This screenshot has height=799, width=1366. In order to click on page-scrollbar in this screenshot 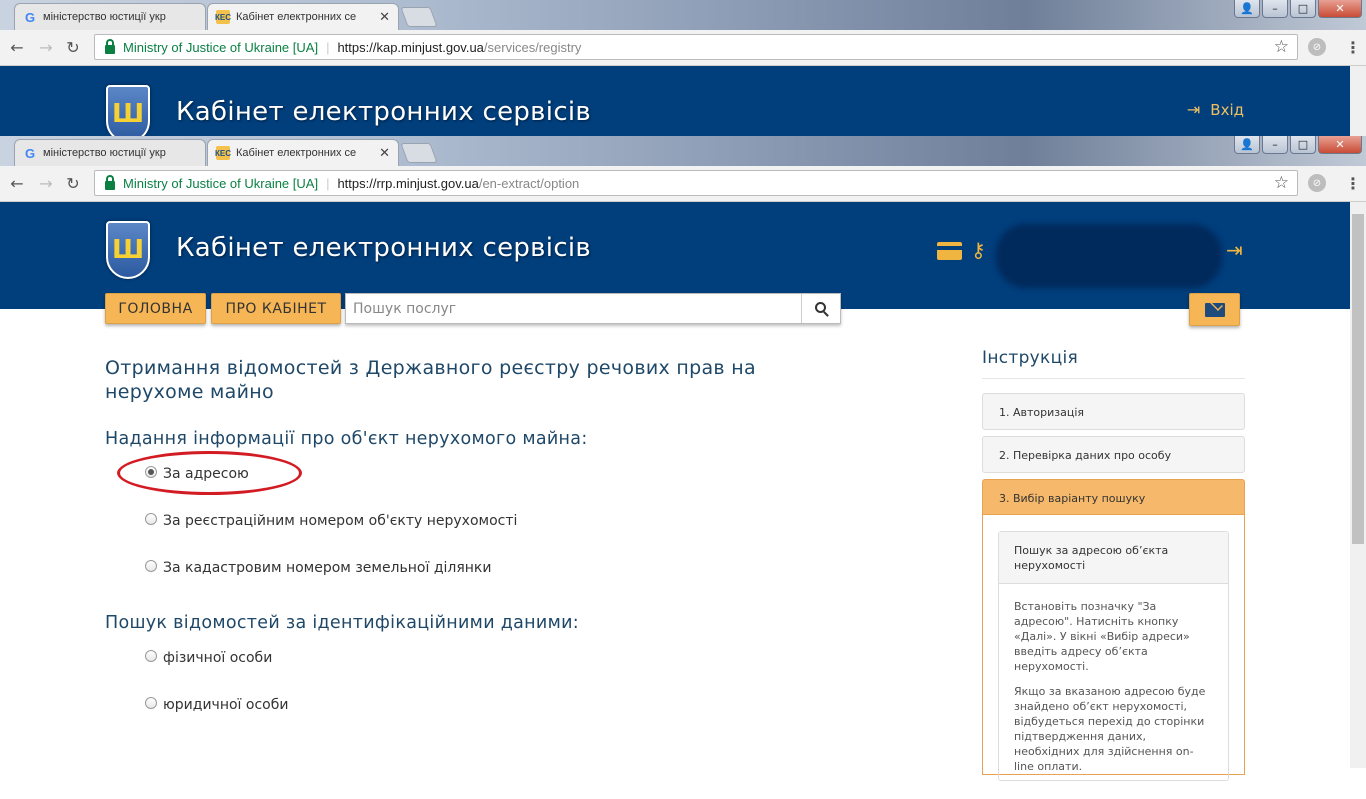, I will do `click(1358, 485)`.